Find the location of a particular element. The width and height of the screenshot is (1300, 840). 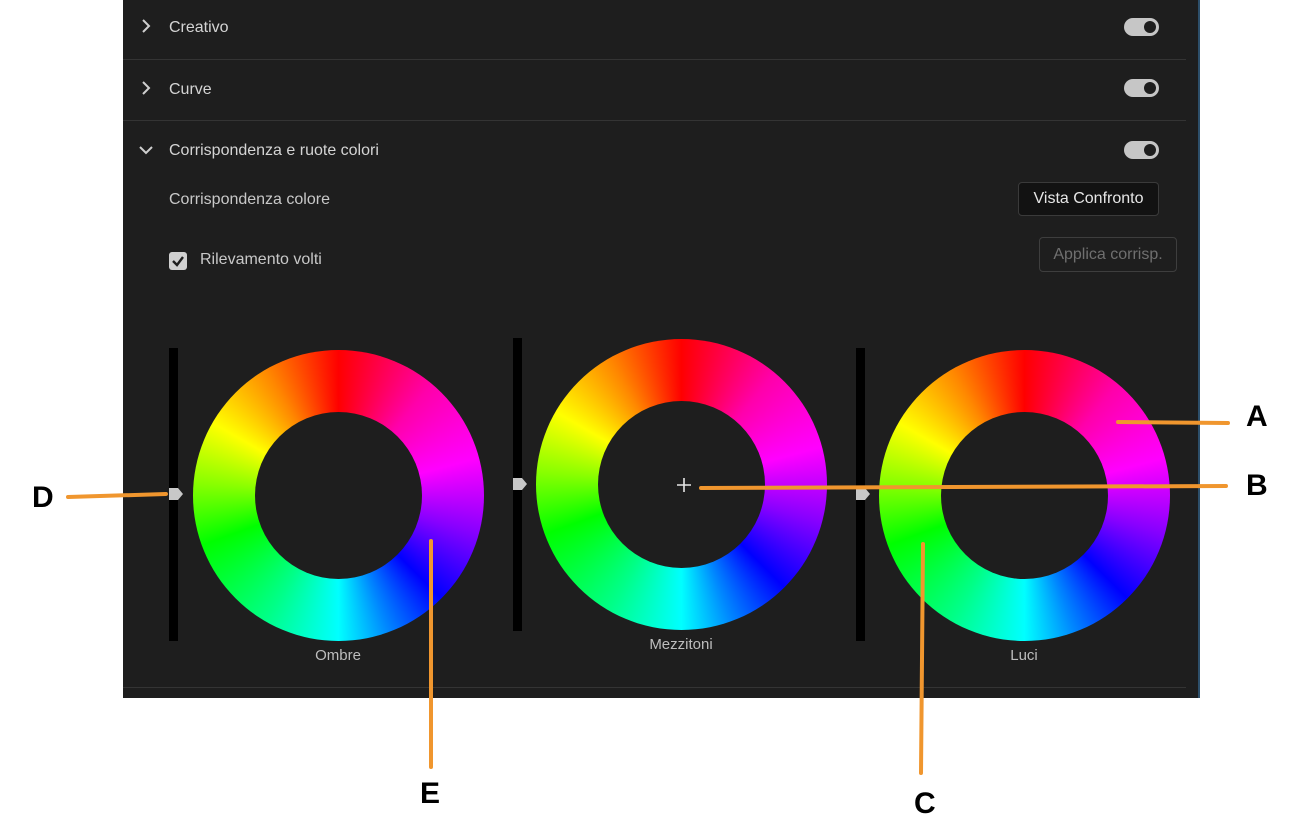

highlights-color-wheel is located at coordinates (1024, 495).